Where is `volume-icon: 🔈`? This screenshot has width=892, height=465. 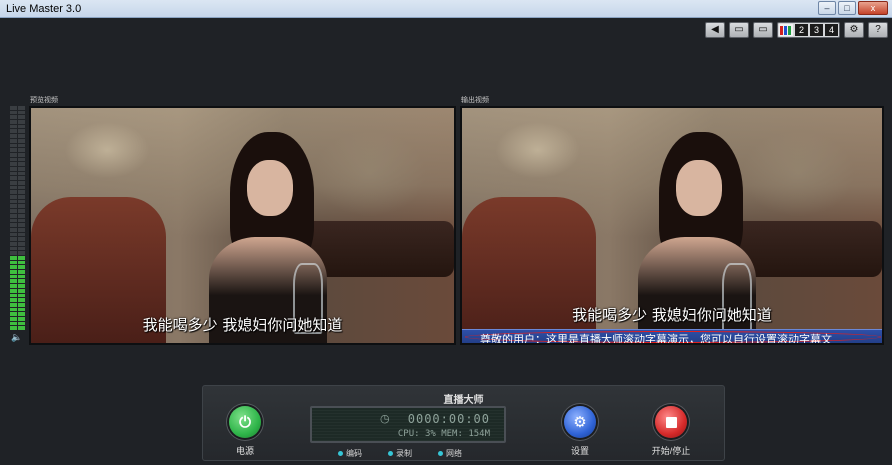 volume-icon: 🔈 is located at coordinates (16, 337).